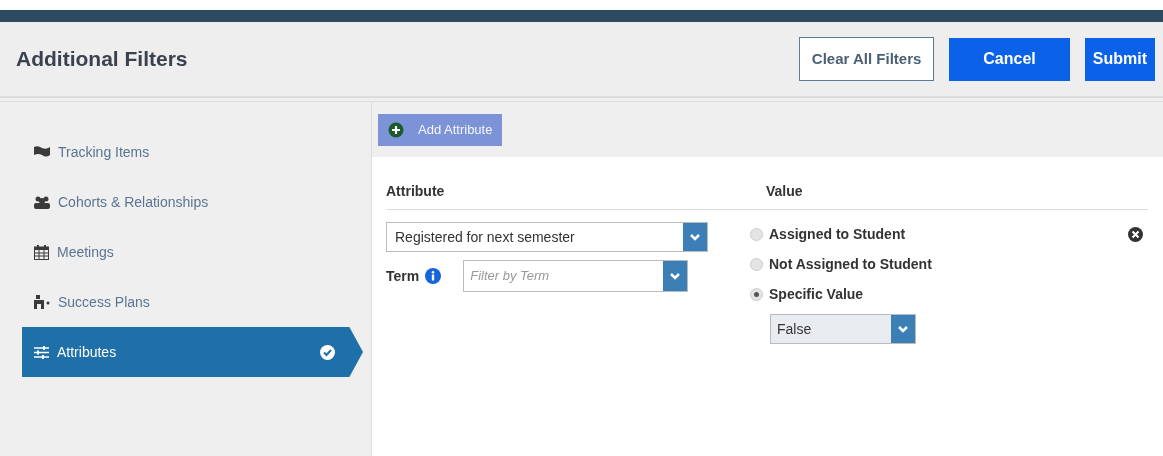 Image resolution: width=1163 pixels, height=456 pixels. Describe the element at coordinates (1119, 59) in the screenshot. I see `primary-button: Submit` at that location.